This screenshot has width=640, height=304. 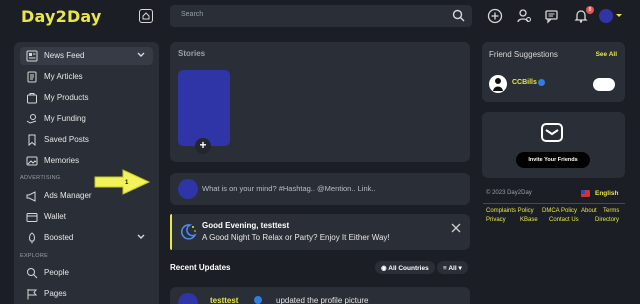 I want to click on post-author: testtest, so click(x=224, y=300).